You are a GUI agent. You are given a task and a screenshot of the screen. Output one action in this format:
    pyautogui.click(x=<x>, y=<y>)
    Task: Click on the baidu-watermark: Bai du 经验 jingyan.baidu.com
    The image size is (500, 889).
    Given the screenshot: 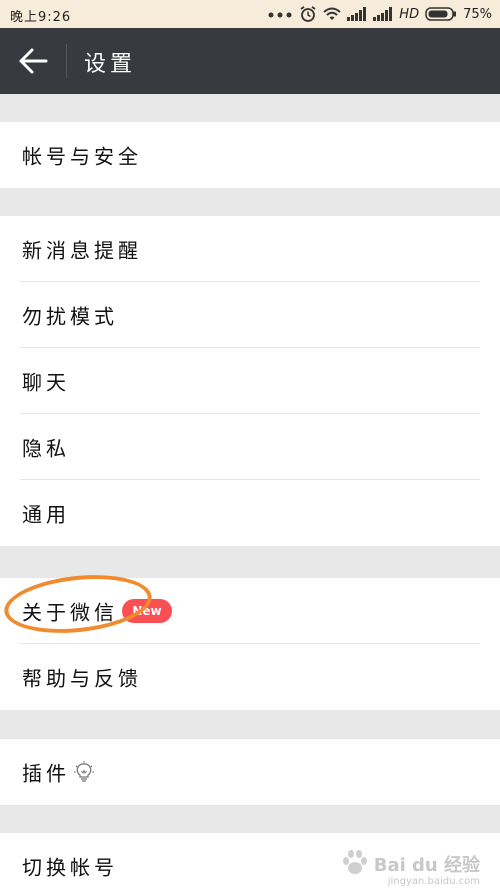 What is the action you would take?
    pyautogui.click(x=410, y=868)
    